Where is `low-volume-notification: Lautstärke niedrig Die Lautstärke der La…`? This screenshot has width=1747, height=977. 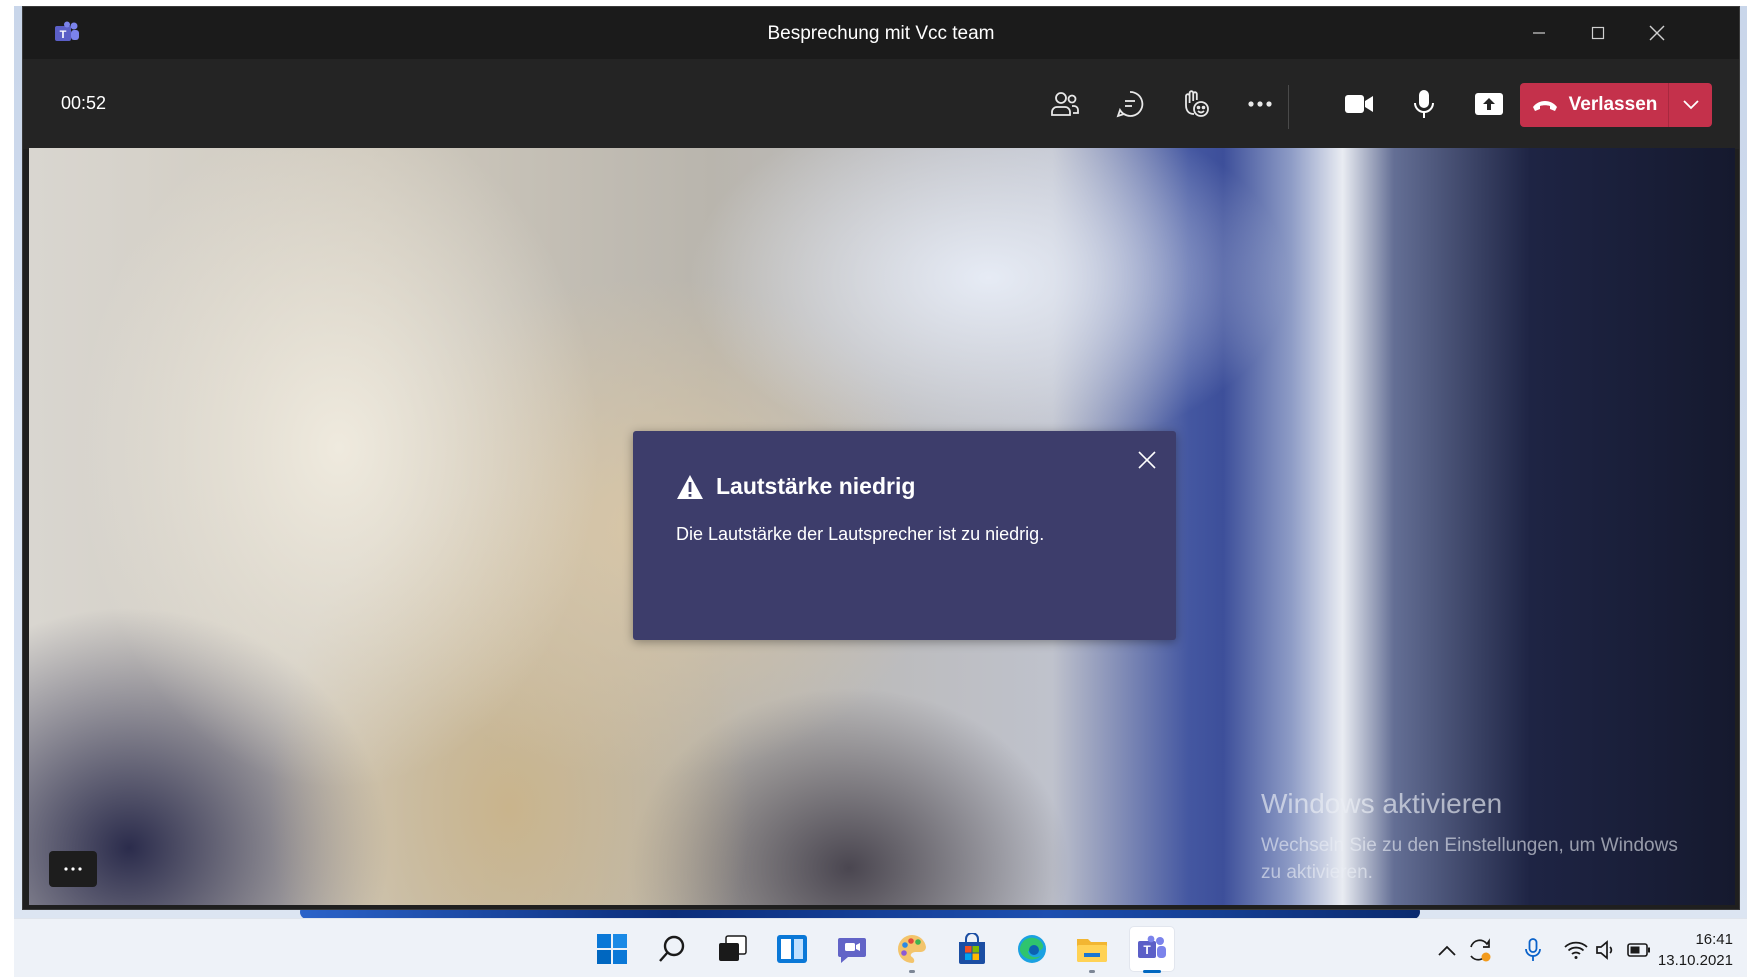
low-volume-notification: Lautstärke niedrig Die Lautstärke der La… is located at coordinates (904, 535).